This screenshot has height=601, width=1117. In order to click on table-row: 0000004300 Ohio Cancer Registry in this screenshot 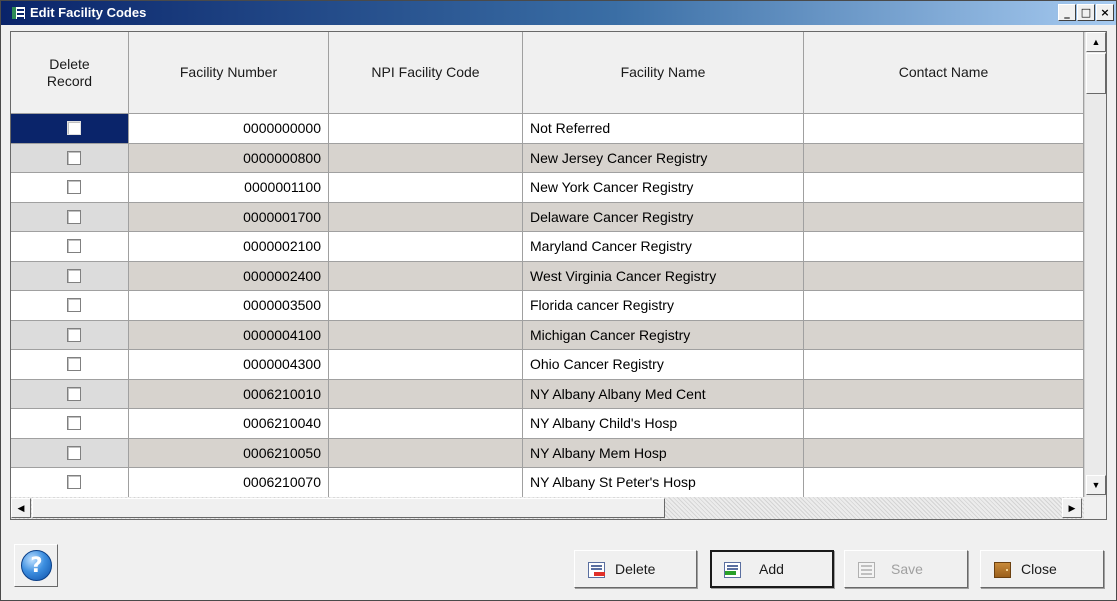, I will do `click(547, 365)`.